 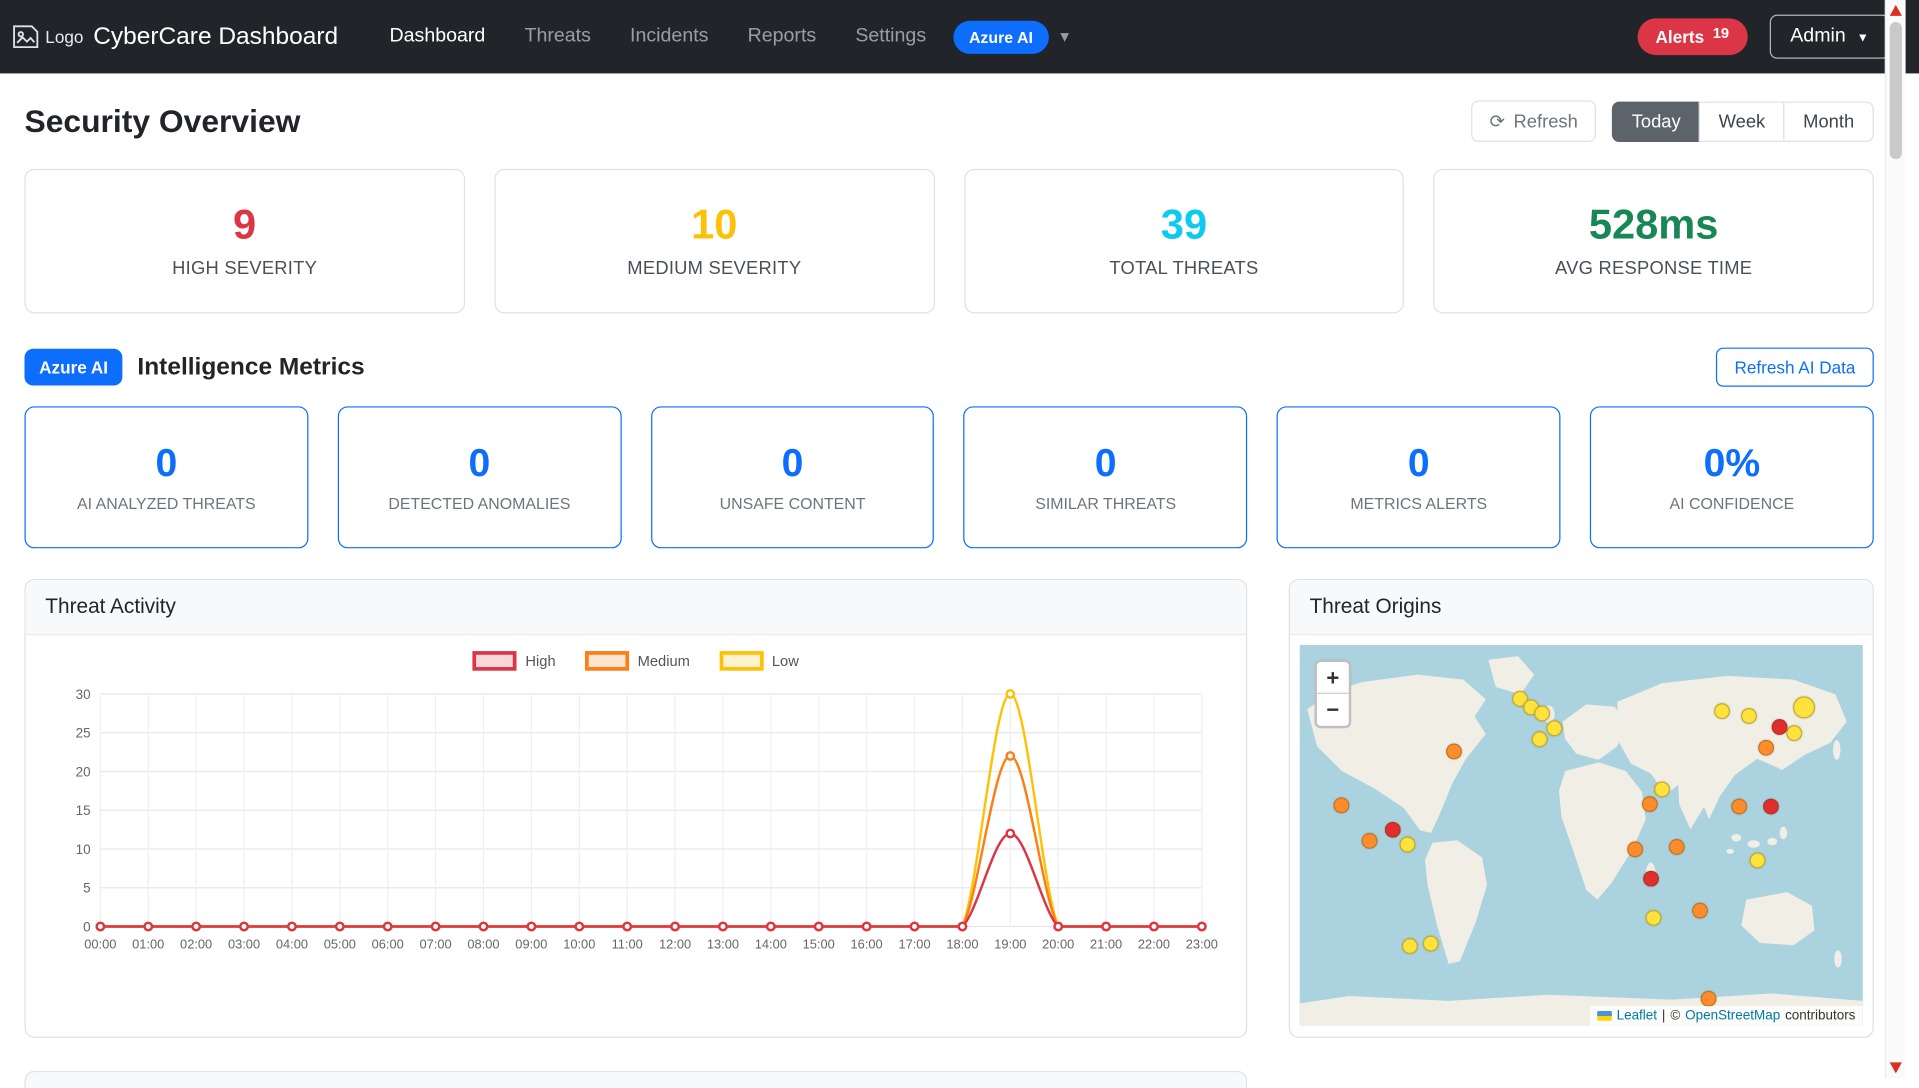 What do you see at coordinates (148, 944) in the screenshot?
I see `svg-text: 01:00` at bounding box center [148, 944].